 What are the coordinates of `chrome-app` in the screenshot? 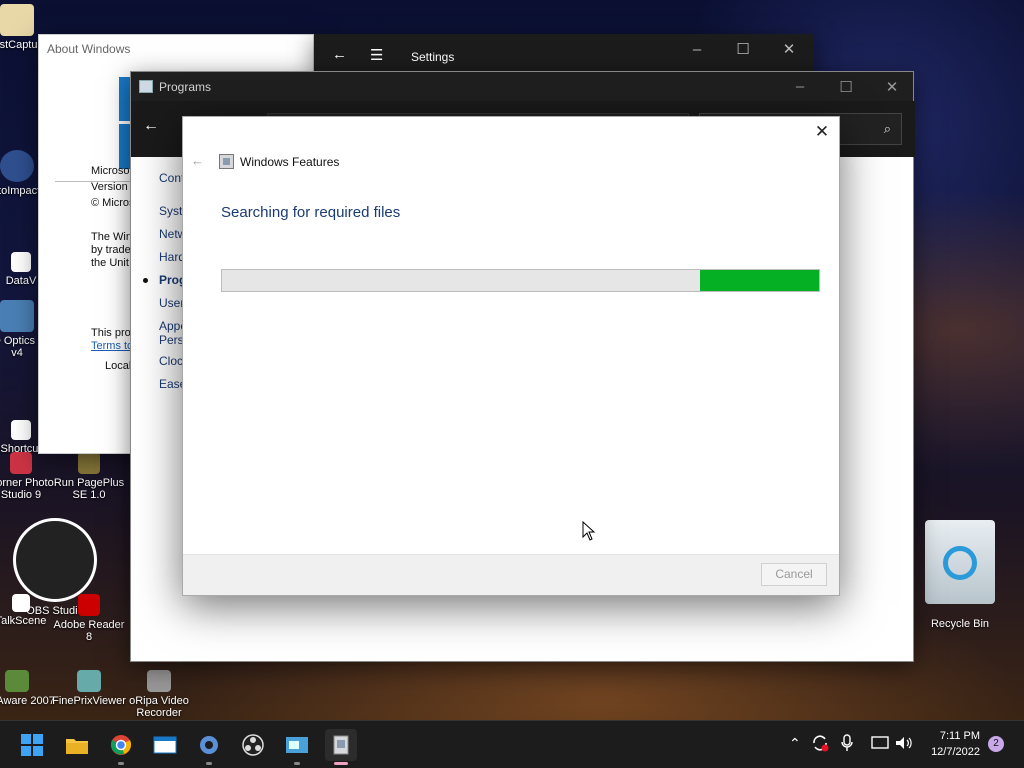 It's located at (121, 747).